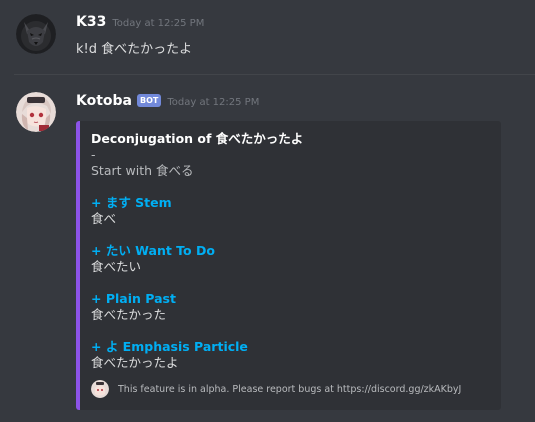  What do you see at coordinates (292, 307) in the screenshot?
I see `embed-field: + Plain Past 食べたかった` at bounding box center [292, 307].